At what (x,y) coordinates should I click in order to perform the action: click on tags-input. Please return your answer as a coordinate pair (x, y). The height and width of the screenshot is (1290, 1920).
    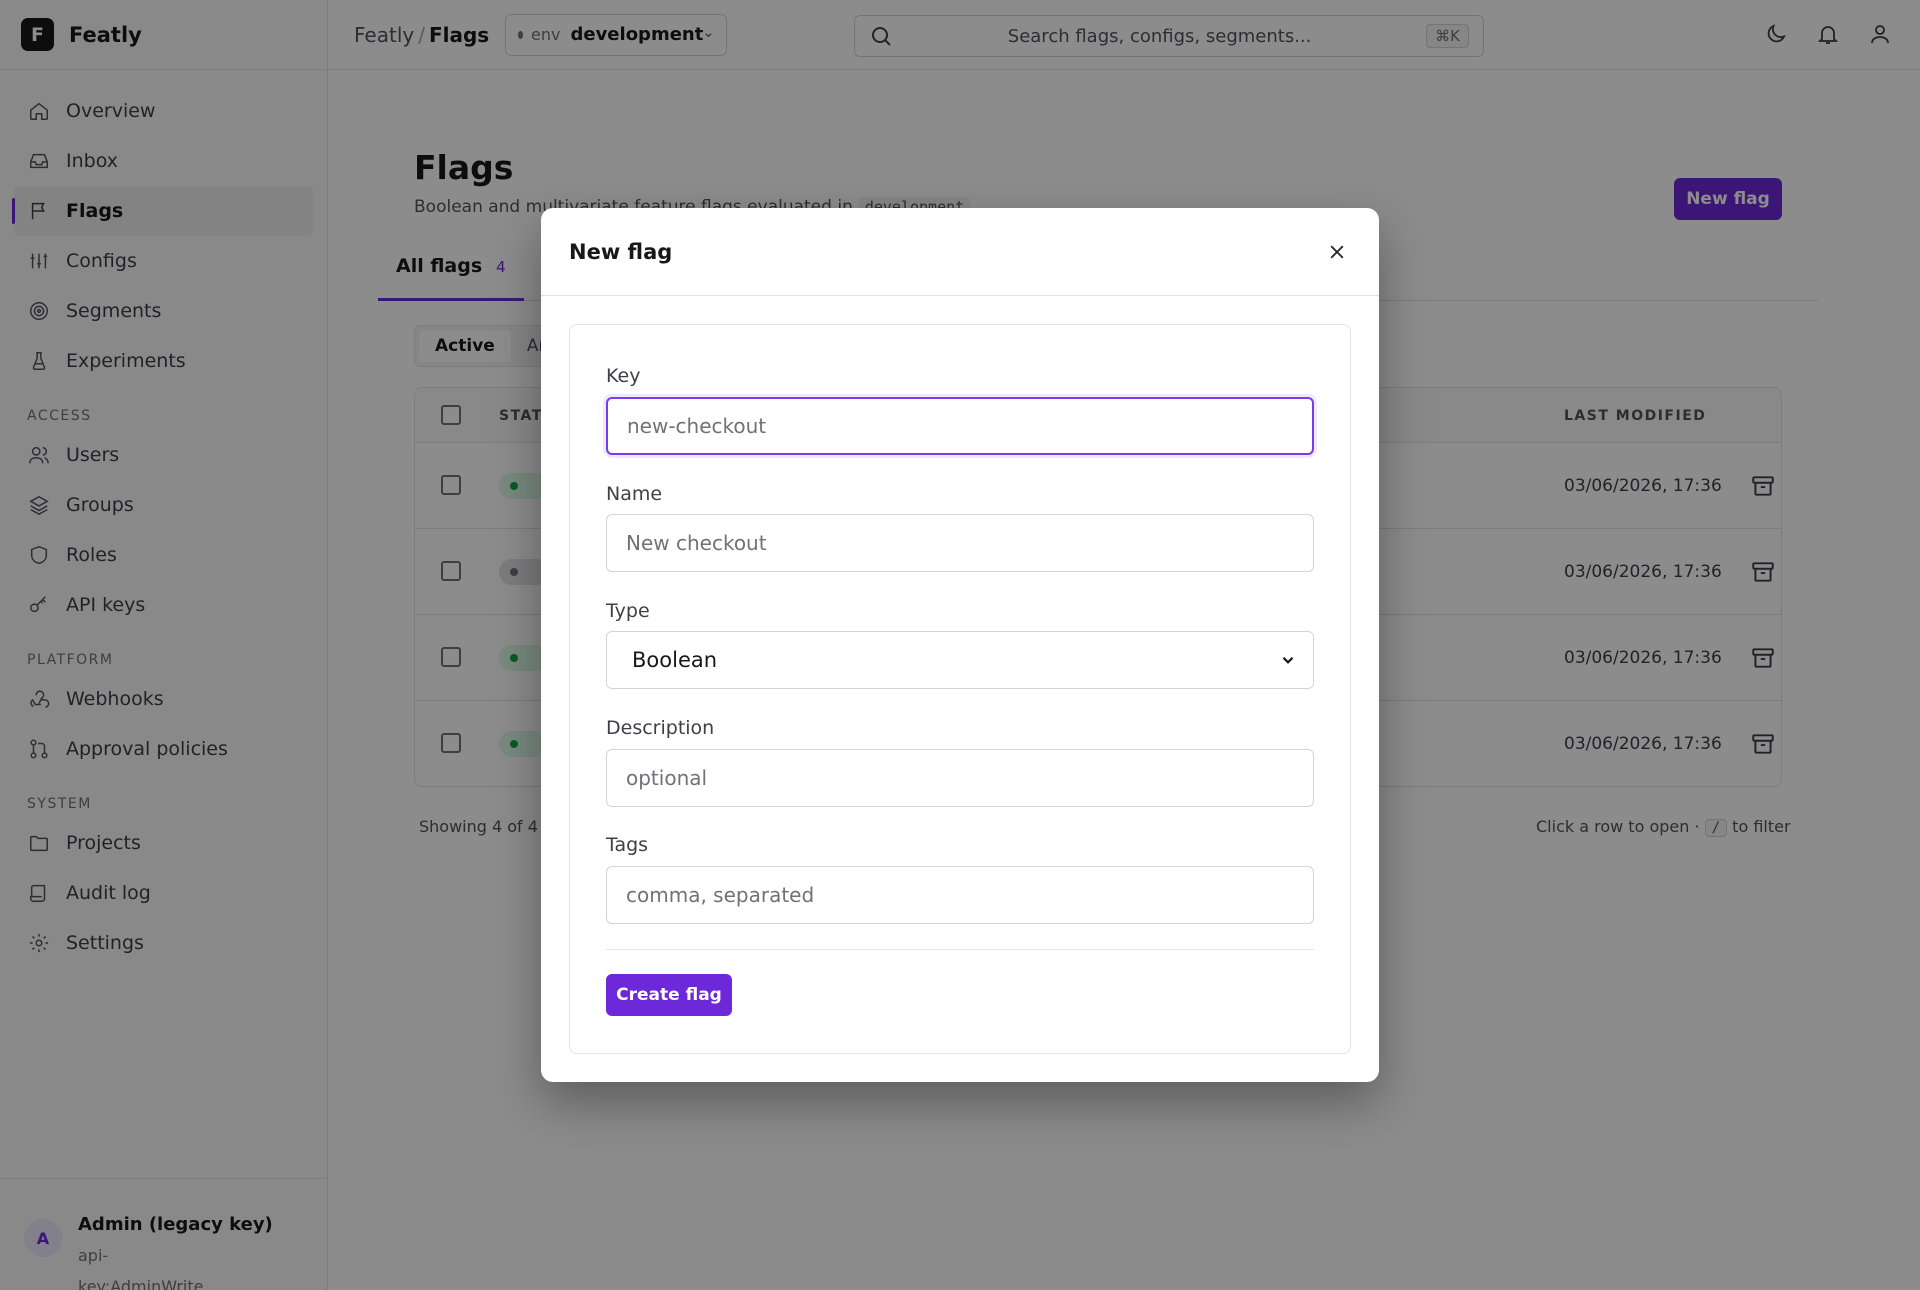
    Looking at the image, I should click on (960, 895).